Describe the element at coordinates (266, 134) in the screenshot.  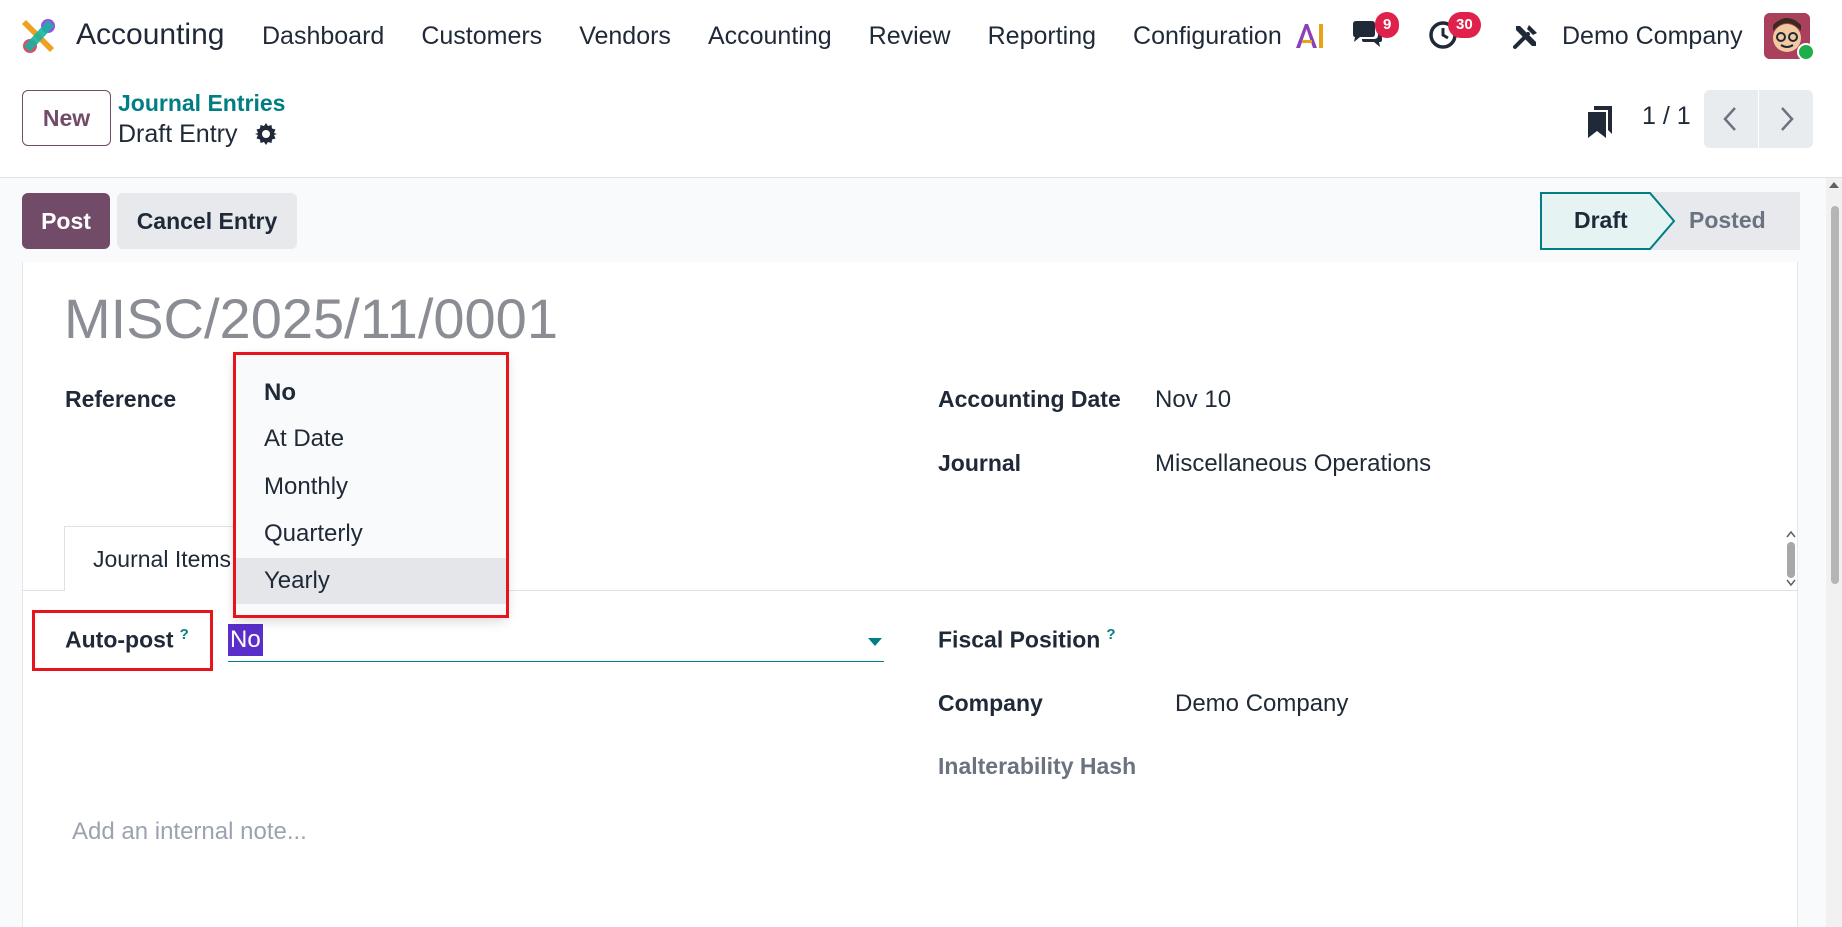
I see `gear-icon` at that location.